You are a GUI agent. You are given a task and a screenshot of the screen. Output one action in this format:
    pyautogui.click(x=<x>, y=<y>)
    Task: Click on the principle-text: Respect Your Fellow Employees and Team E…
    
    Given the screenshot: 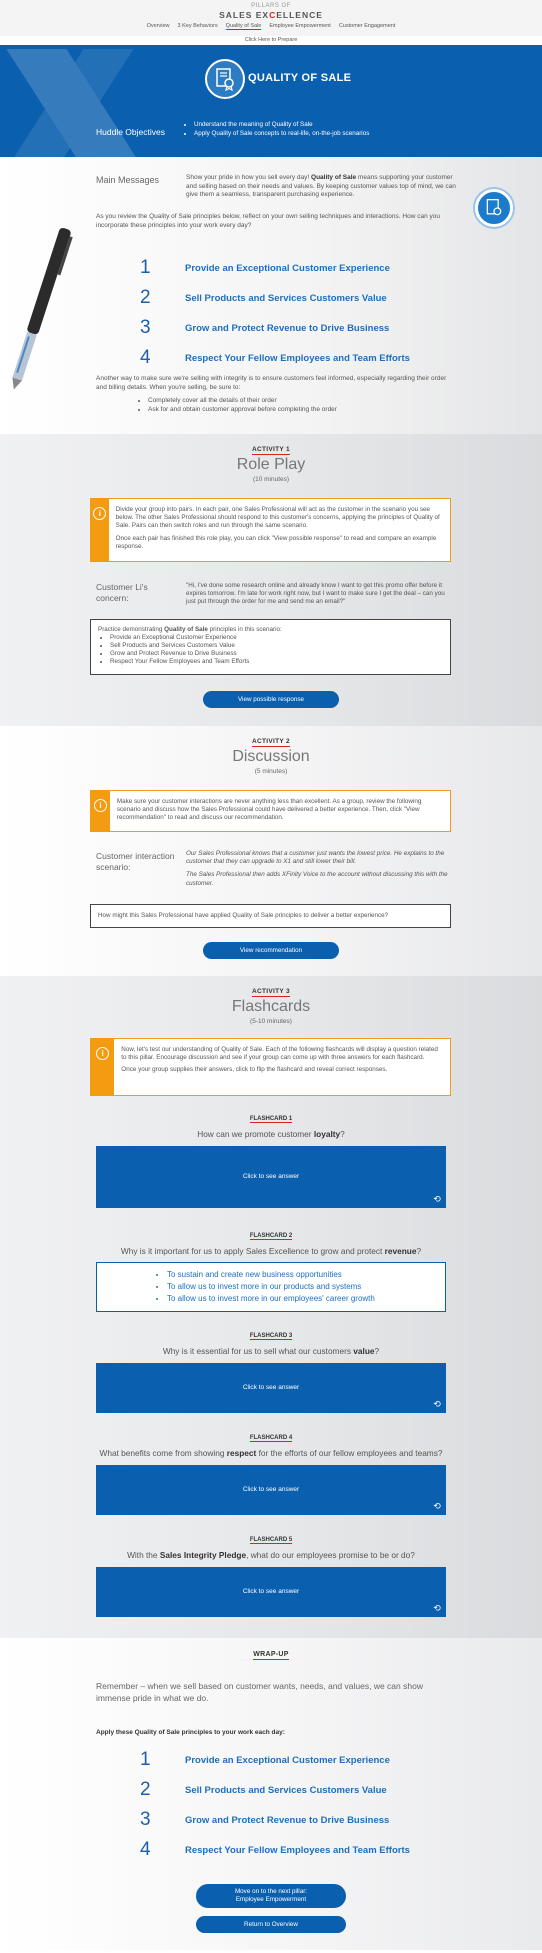 What is the action you would take?
    pyautogui.click(x=297, y=1850)
    